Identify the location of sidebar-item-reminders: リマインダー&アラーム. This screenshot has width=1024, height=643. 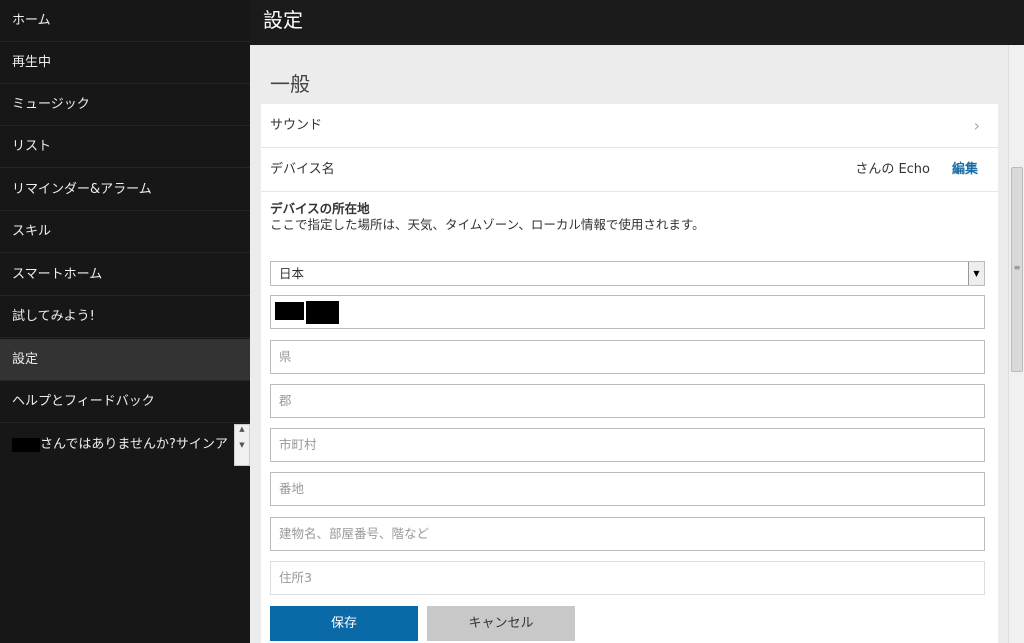
(125, 190).